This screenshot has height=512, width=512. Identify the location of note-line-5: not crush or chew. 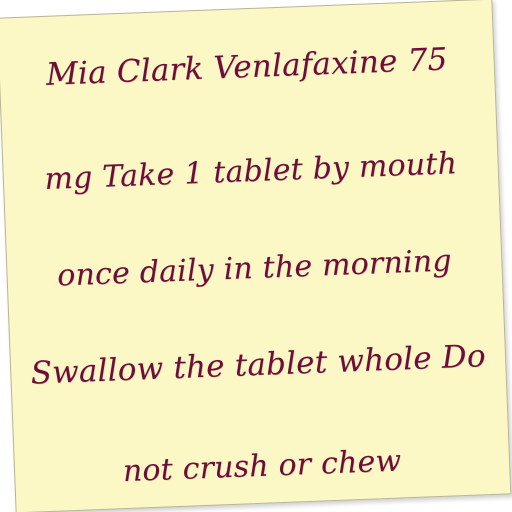
(262, 466).